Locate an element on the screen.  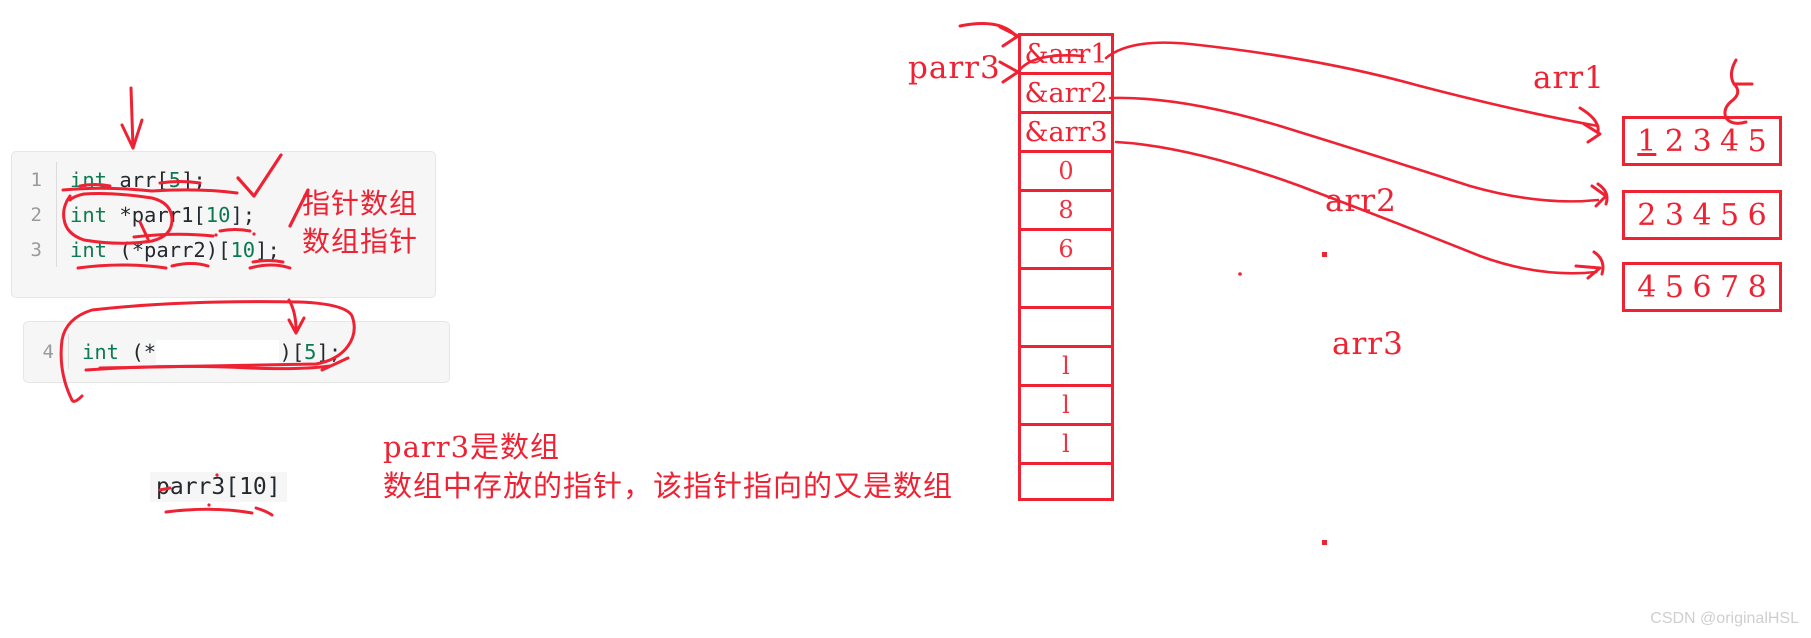
label-arr2: arr2 is located at coordinates (1361, 201).